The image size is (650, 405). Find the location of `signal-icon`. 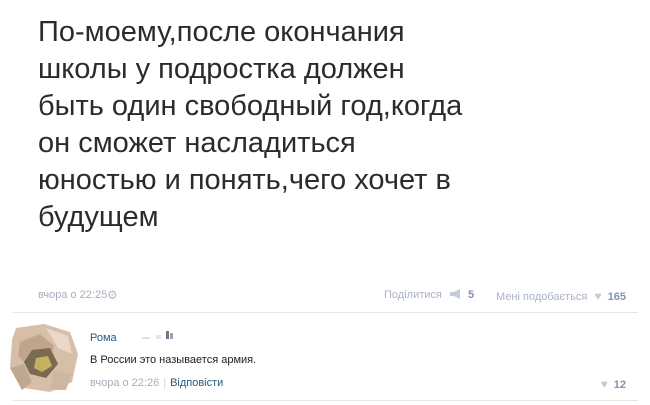

signal-icon is located at coordinates (157, 335).